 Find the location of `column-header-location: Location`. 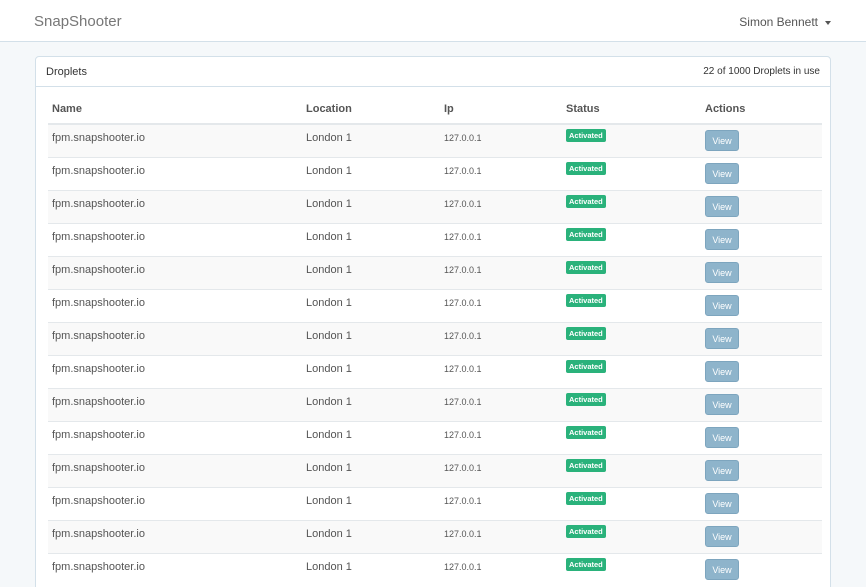

column-header-location: Location is located at coordinates (371, 106).